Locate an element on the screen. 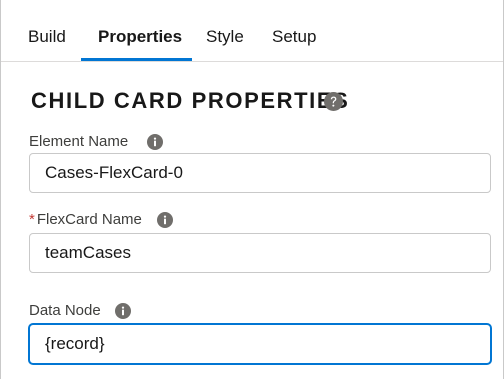 The width and height of the screenshot is (504, 379). active-tab-indicator is located at coordinates (136, 59).